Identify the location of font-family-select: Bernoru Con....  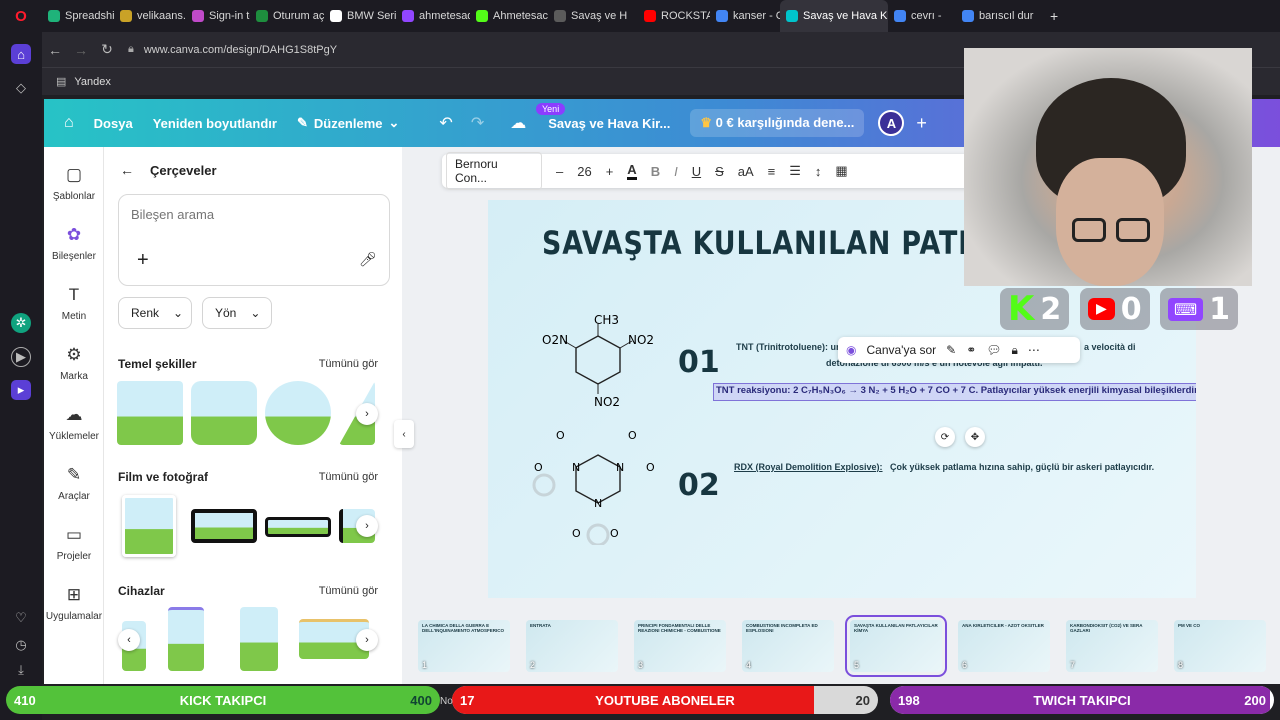
(494, 171).